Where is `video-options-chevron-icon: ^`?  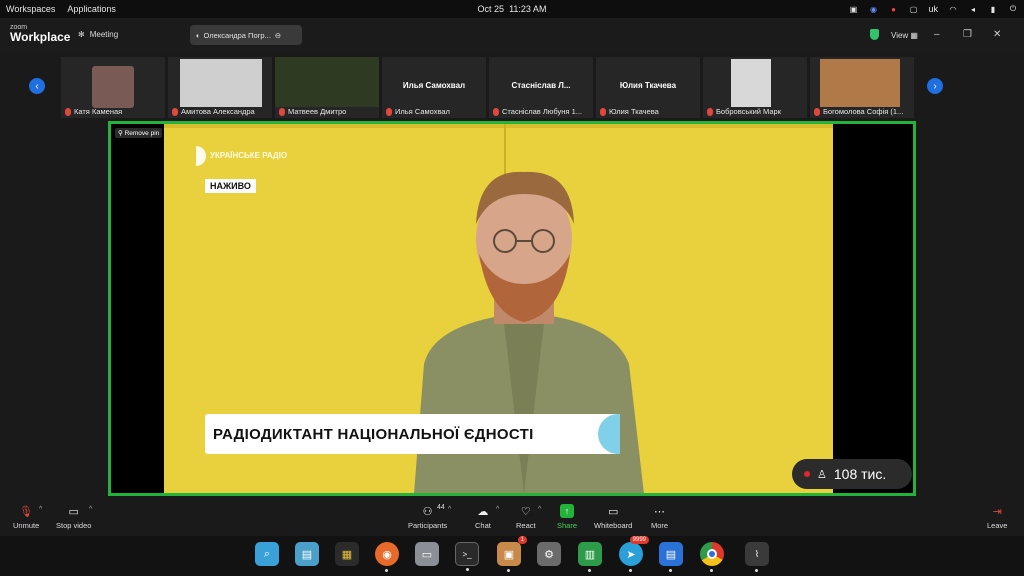 video-options-chevron-icon: ^ is located at coordinates (90, 509).